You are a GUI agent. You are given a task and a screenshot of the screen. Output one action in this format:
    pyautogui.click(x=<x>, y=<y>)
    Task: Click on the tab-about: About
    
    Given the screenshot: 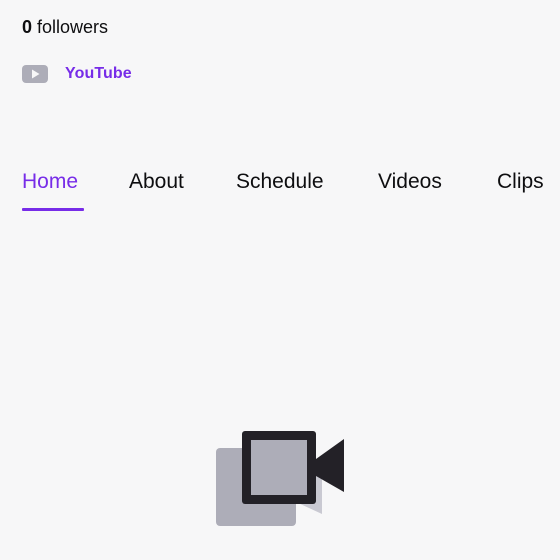 What is the action you would take?
    pyautogui.click(x=156, y=182)
    